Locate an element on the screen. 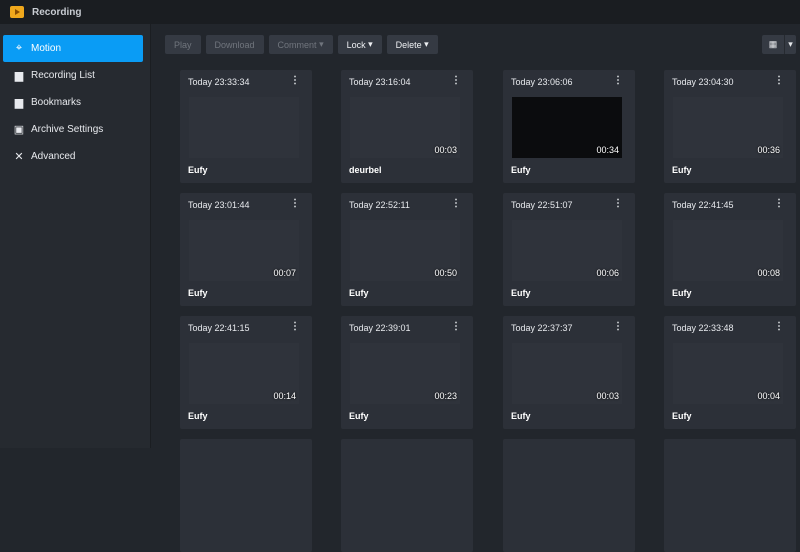 Image resolution: width=800 pixels, height=552 pixels. recording-thumbnail: 00:04 is located at coordinates (728, 373).